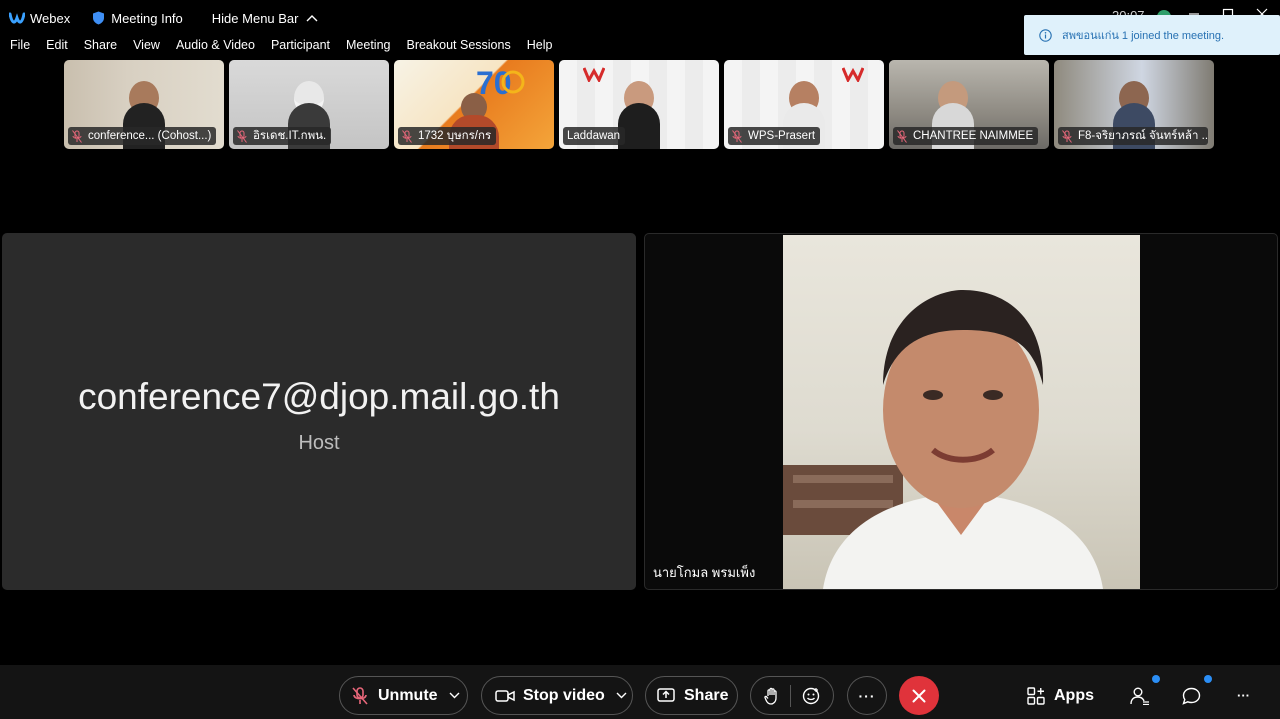 This screenshot has height=719, width=1280. Describe the element at coordinates (704, 572) in the screenshot. I see `speaker-name: นายโกมล พรมเพ็ง` at that location.